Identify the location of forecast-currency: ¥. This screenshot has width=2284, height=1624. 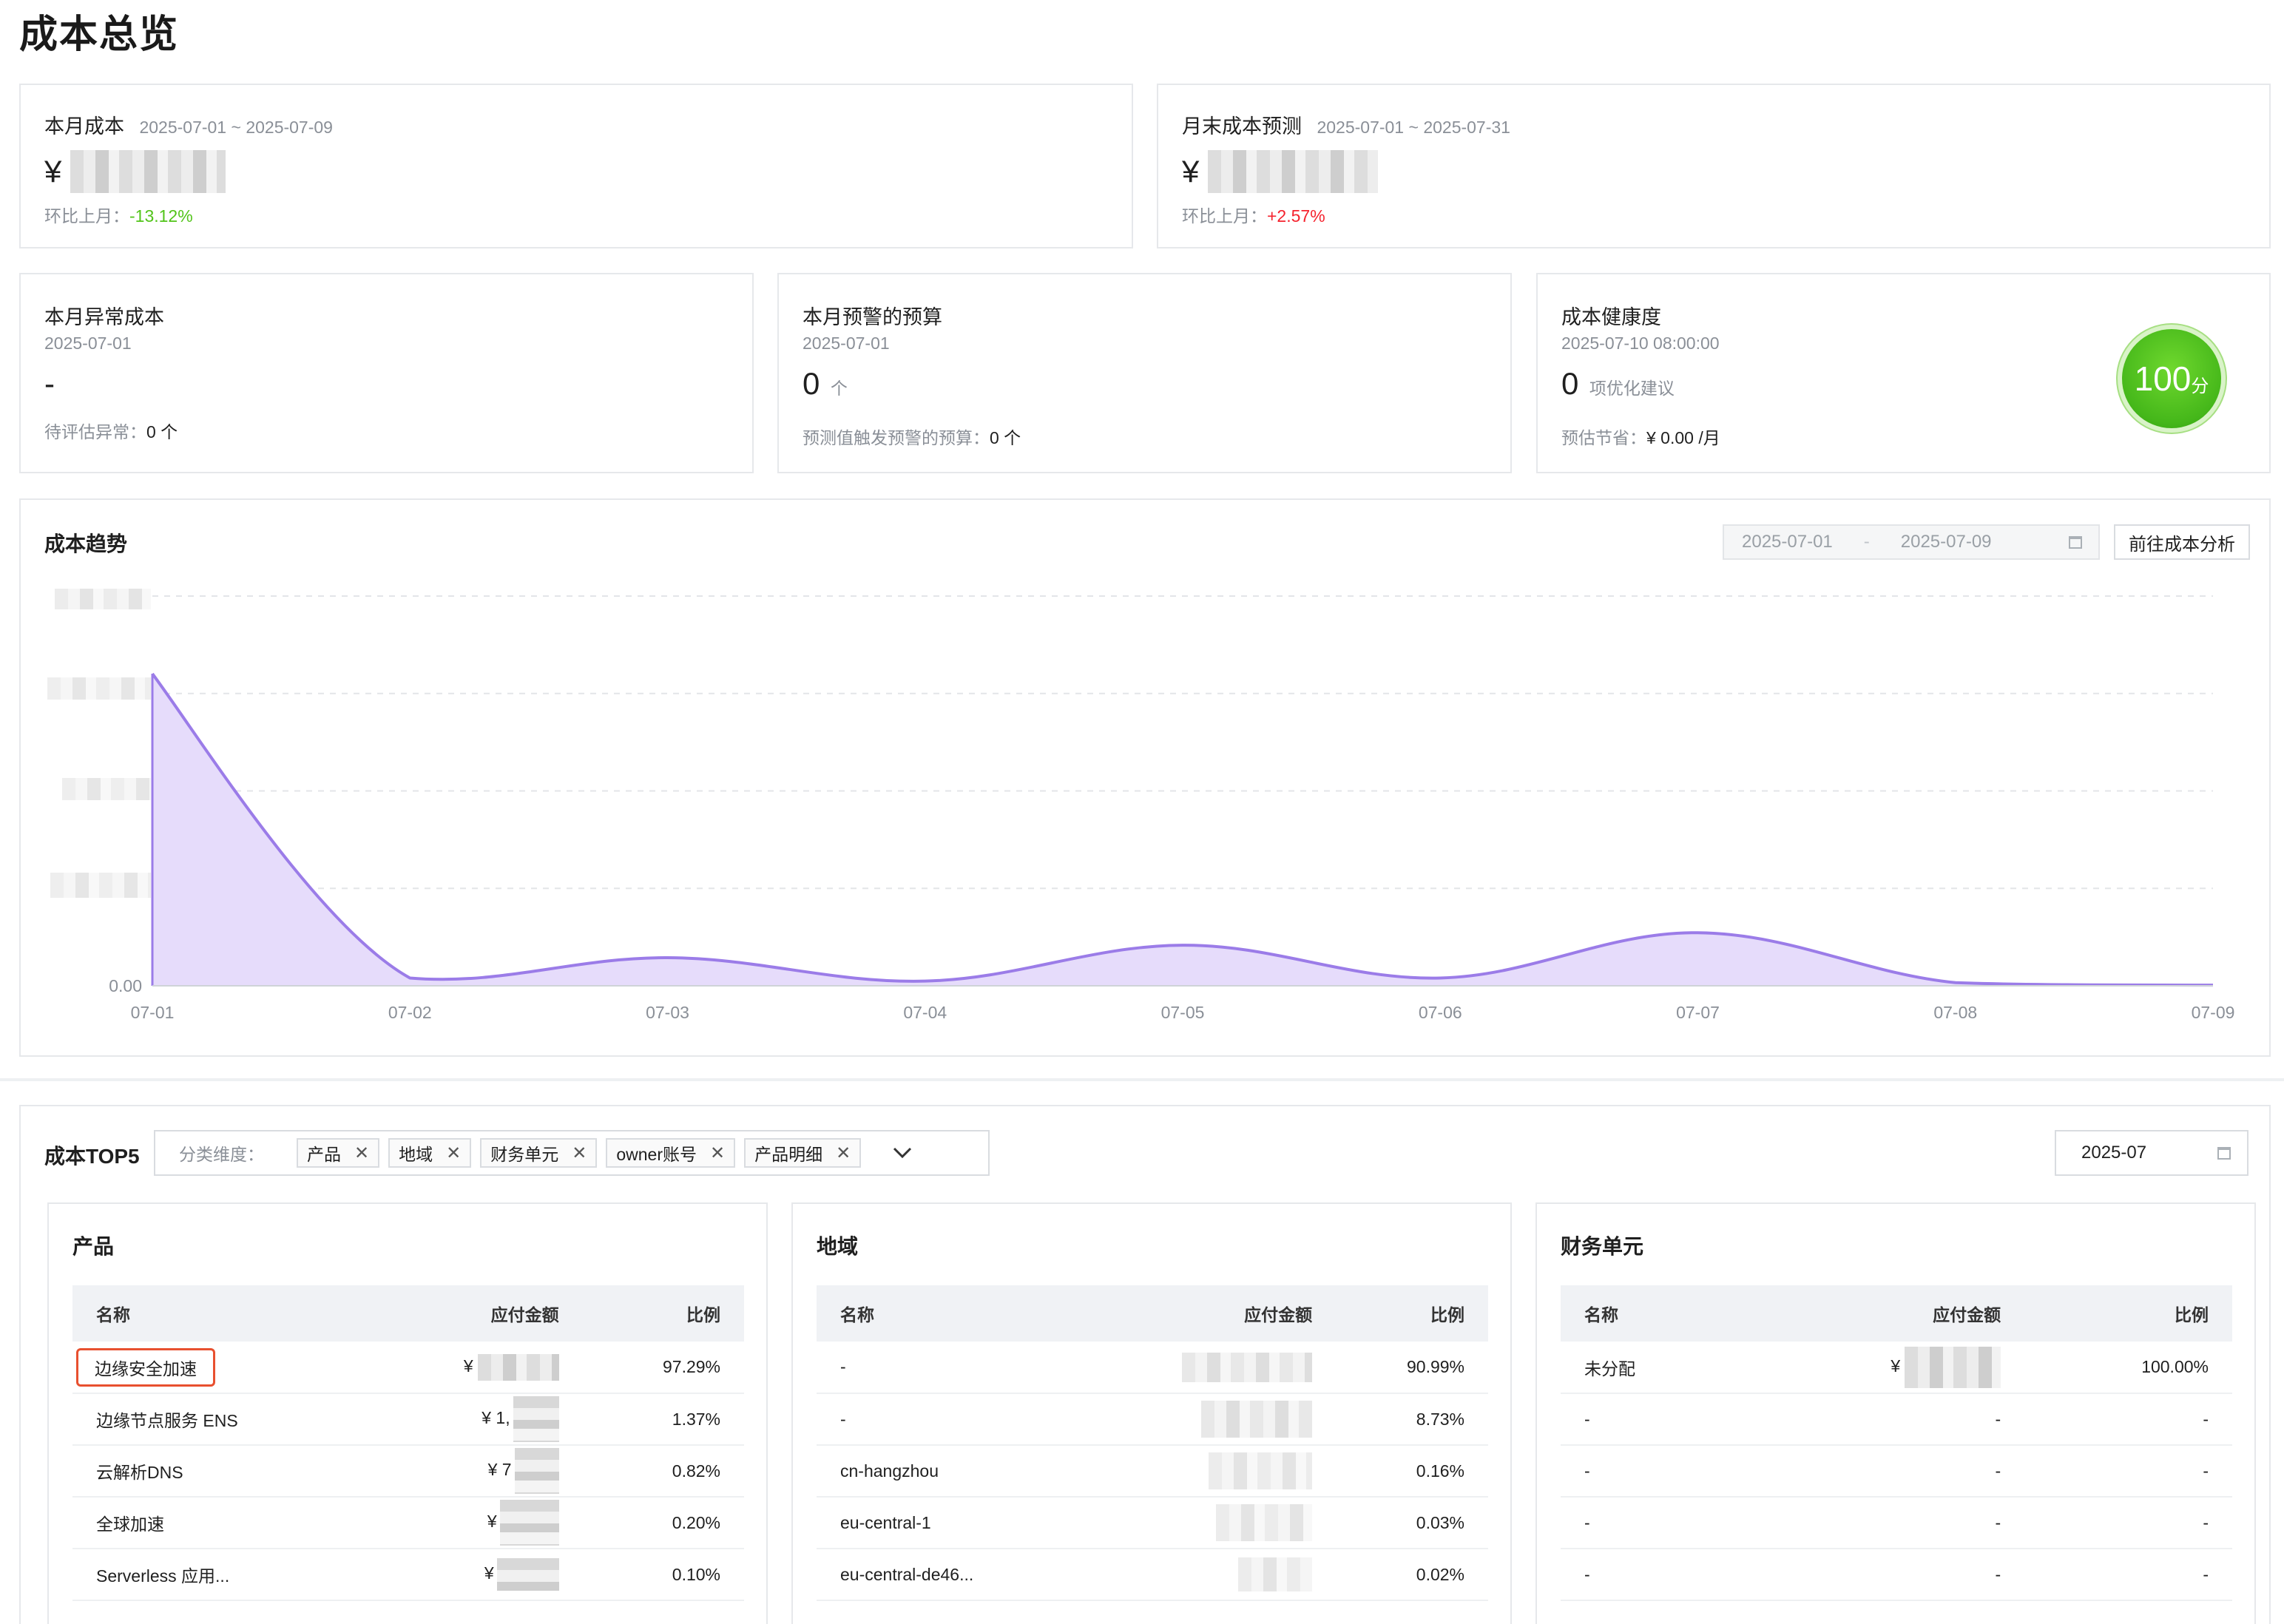
(1191, 171).